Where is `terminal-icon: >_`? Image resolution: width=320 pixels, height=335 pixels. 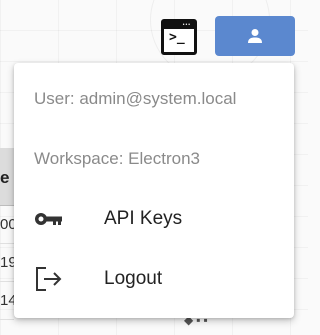
terminal-icon: >_ is located at coordinates (177, 37).